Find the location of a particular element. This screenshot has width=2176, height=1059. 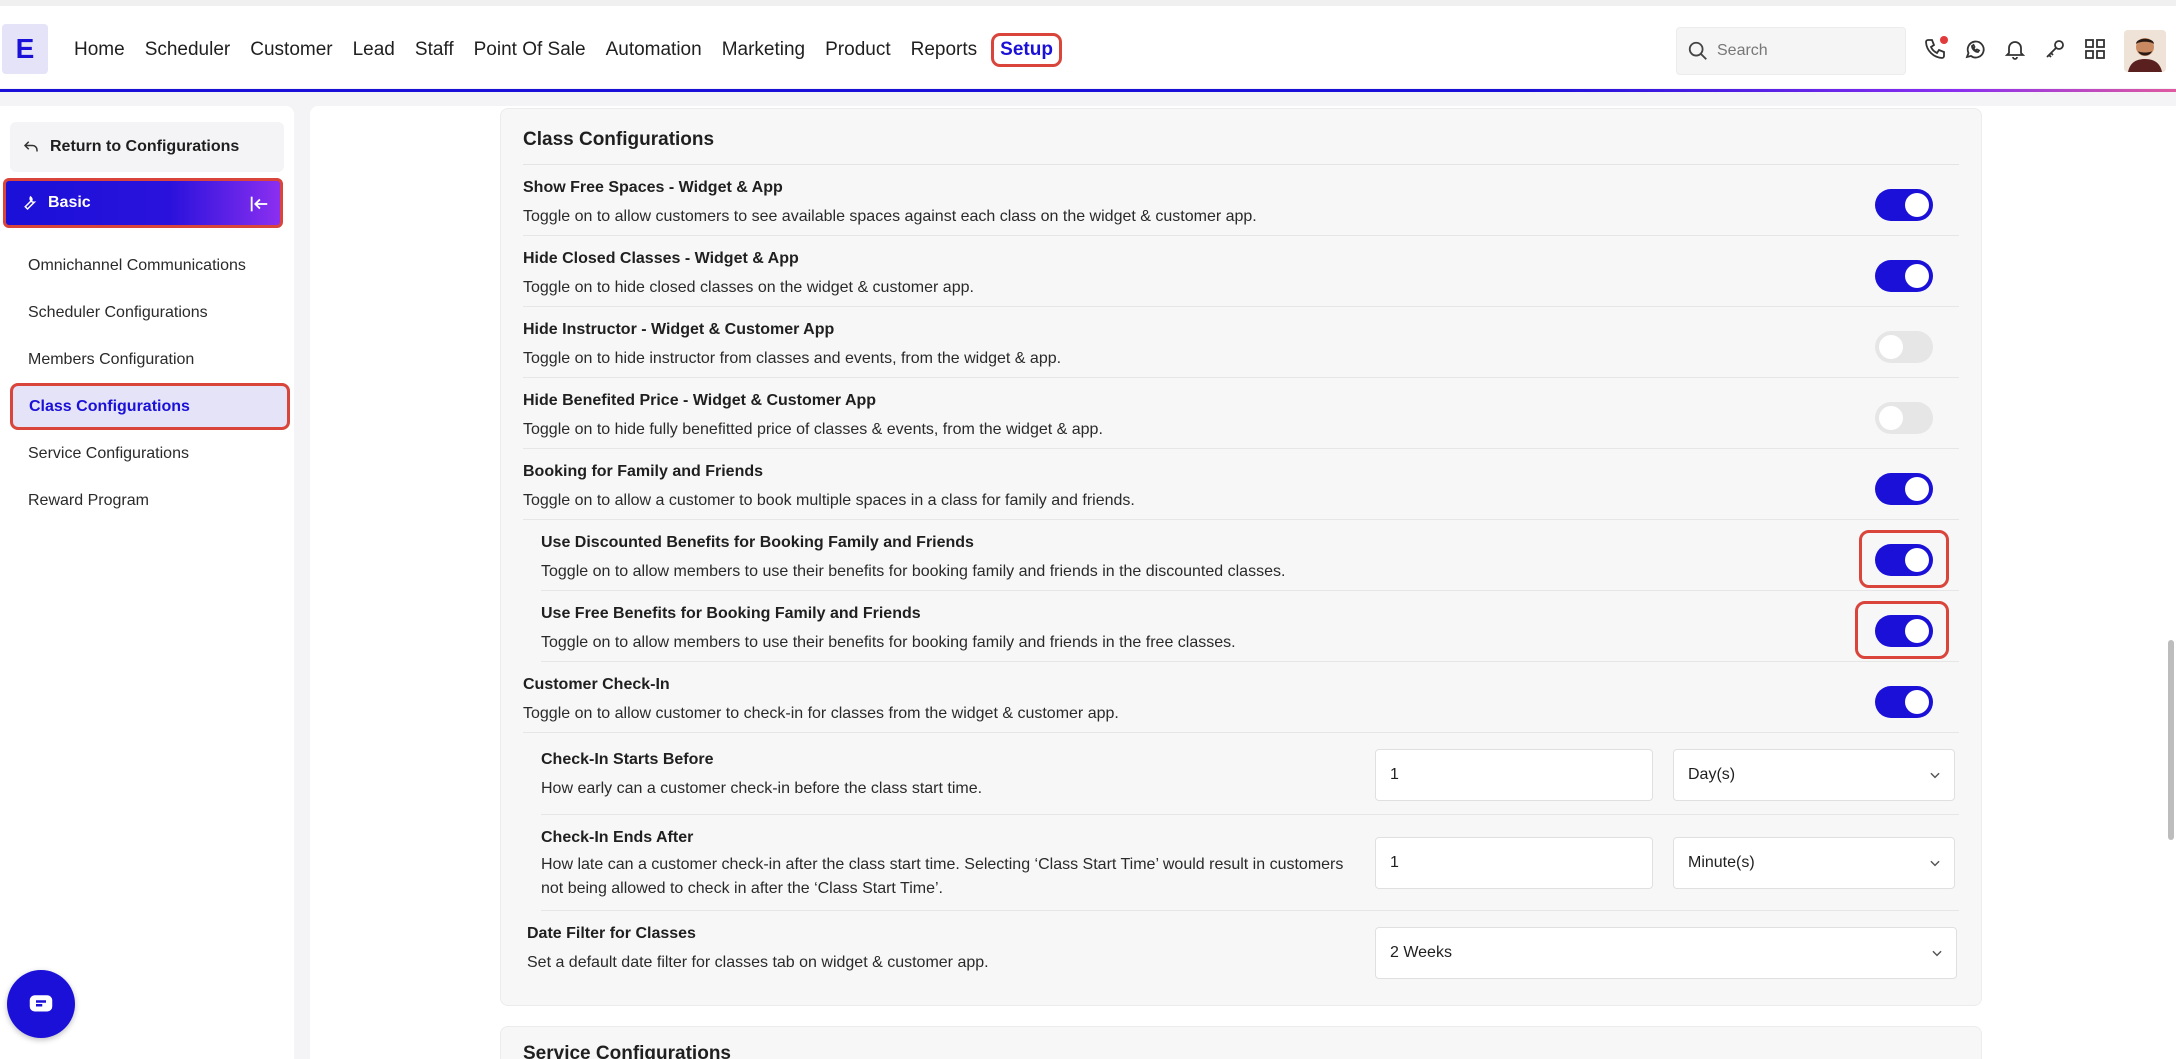

avatar is located at coordinates (2145, 51).